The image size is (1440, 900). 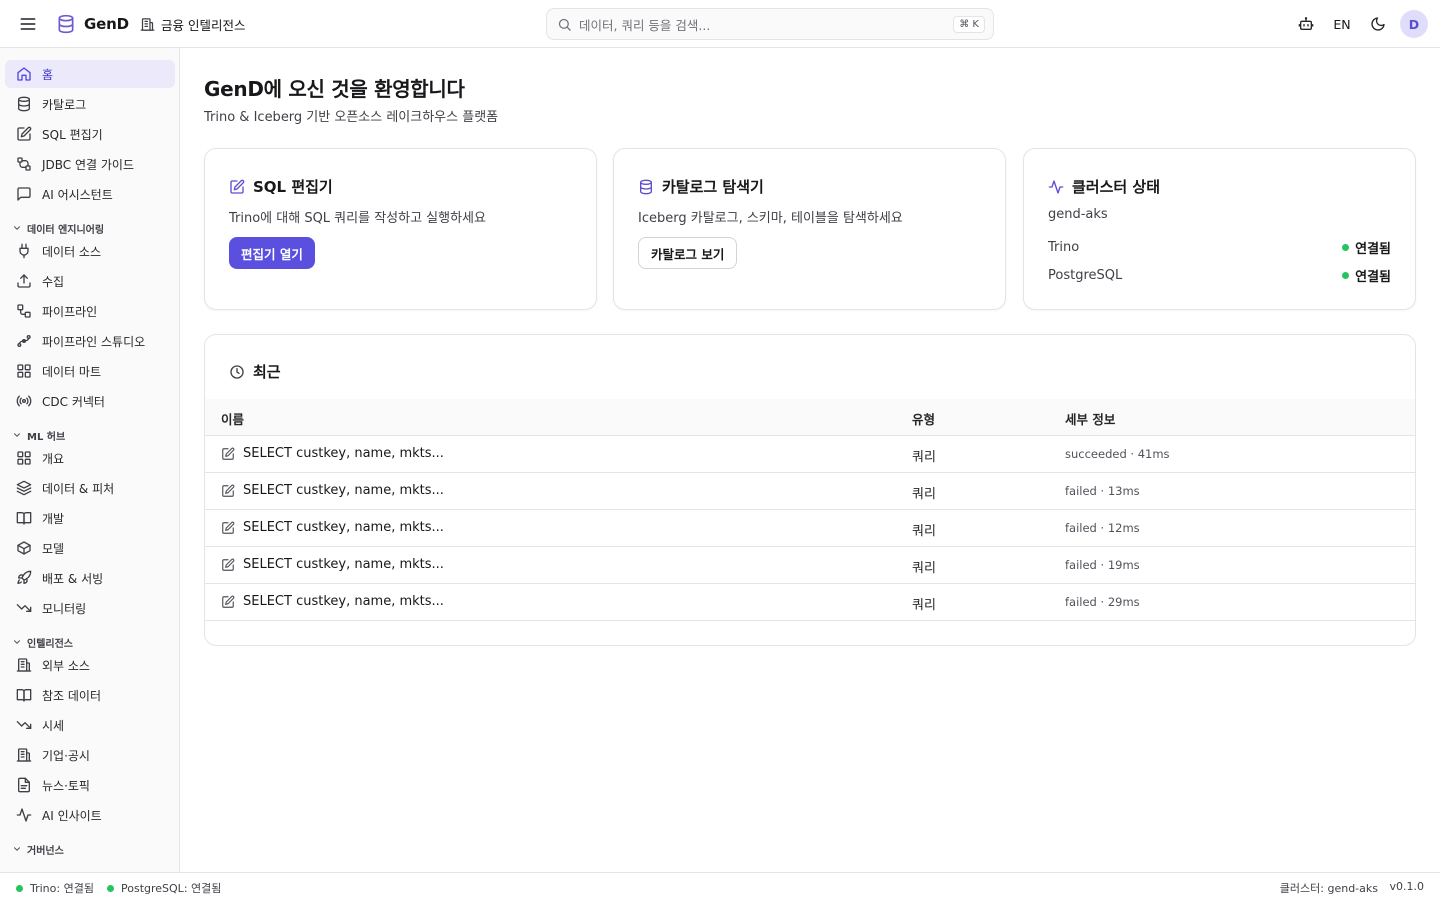 I want to click on sidebar-item-label: 모니터링, so click(x=64, y=608).